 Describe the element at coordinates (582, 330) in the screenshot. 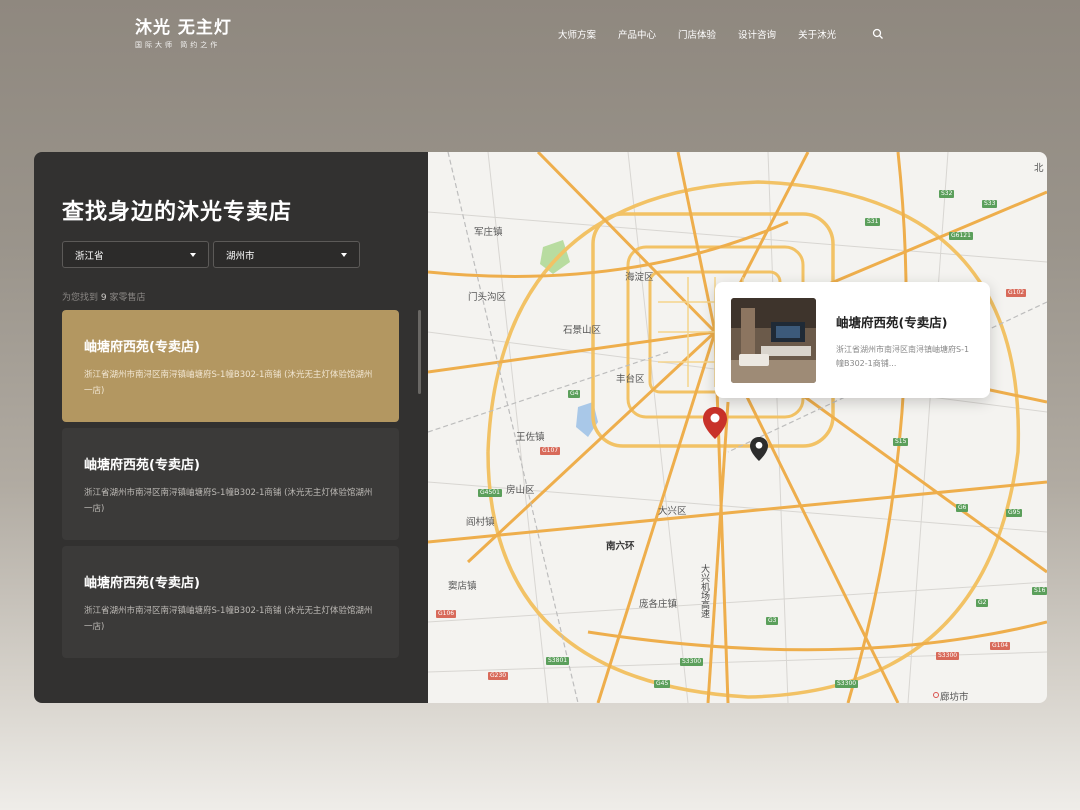

I see `map-label: 石景山区` at that location.